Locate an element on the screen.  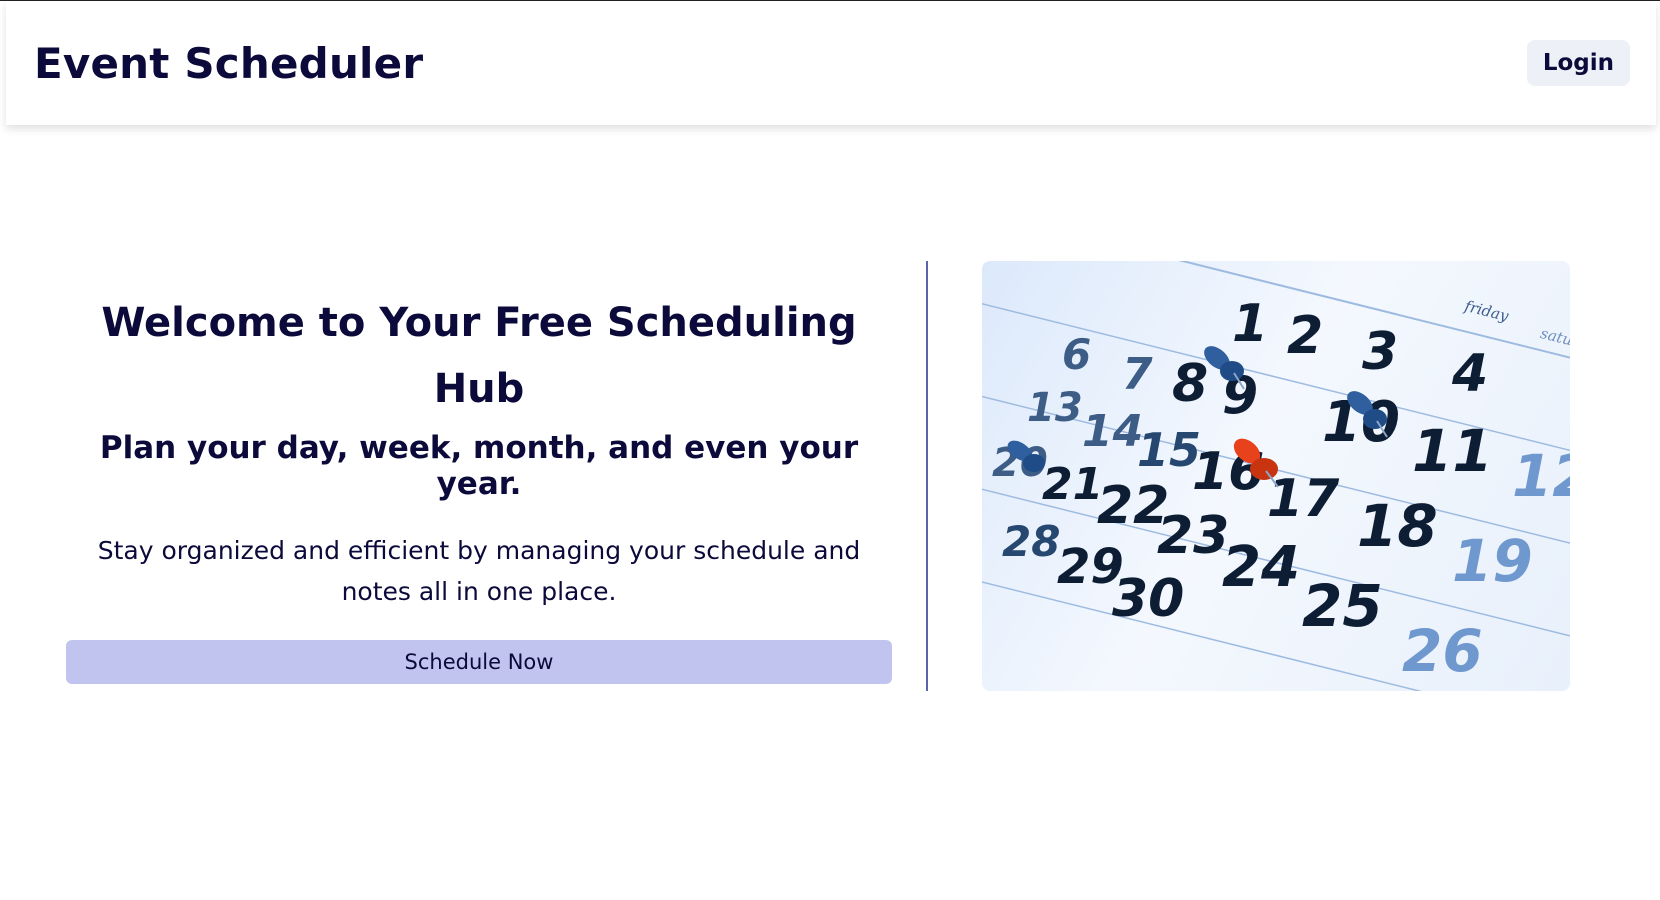
hero-title: Welcome to Your Free Scheduling Hub is located at coordinates (479, 356).